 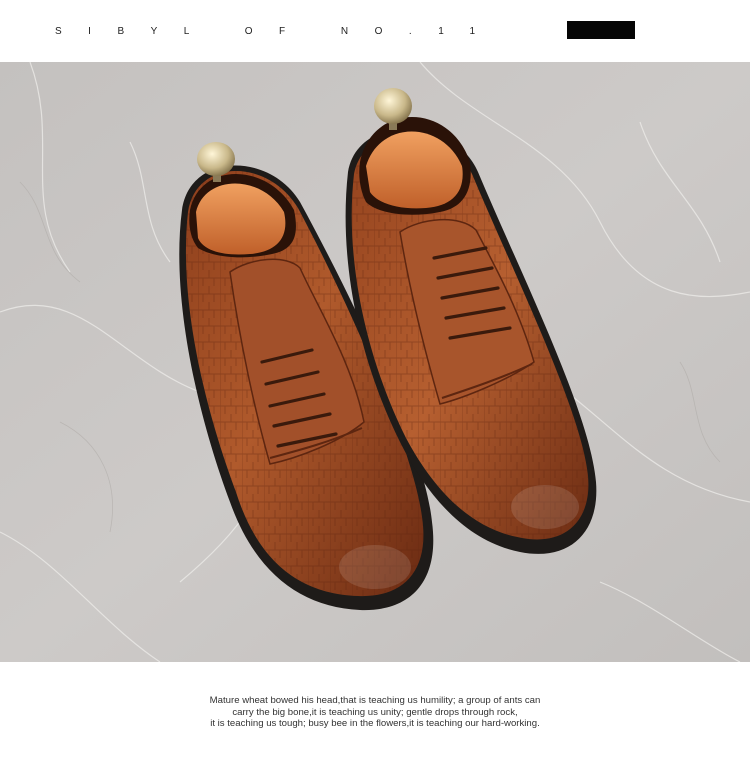 I want to click on page-header: SIBYL OF NO.11, so click(x=375, y=31).